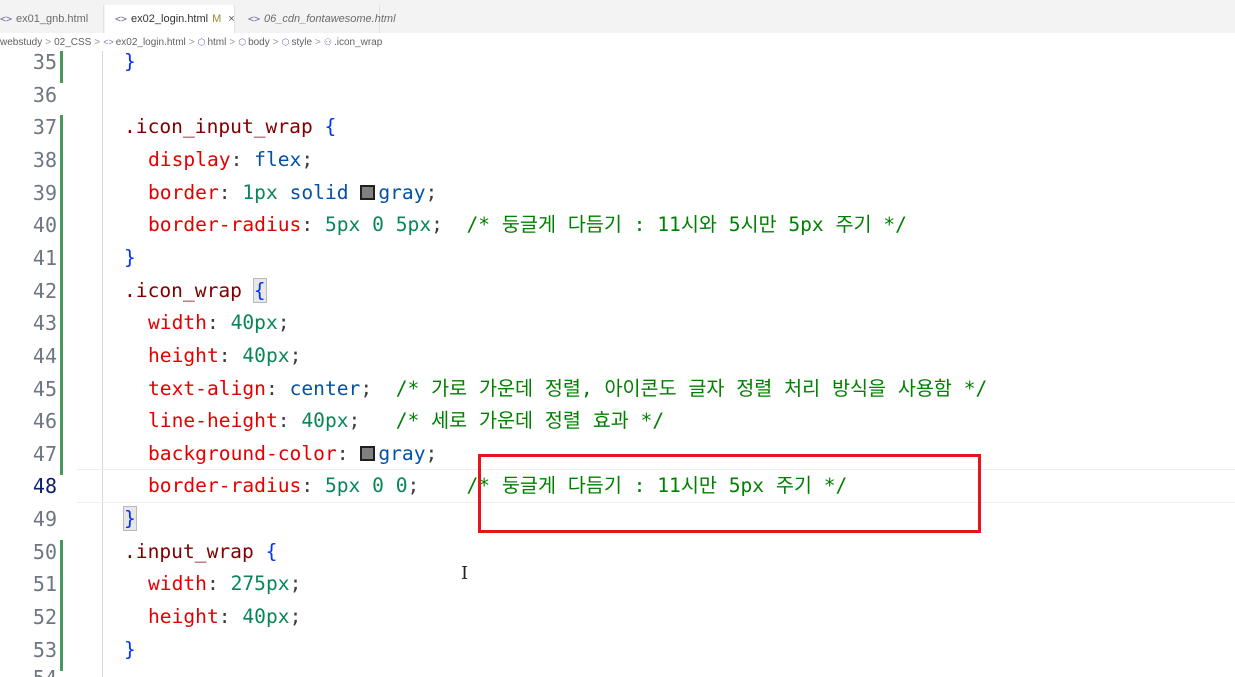 Image resolution: width=1235 pixels, height=677 pixels. What do you see at coordinates (617, 295) in the screenshot?
I see `code-line: 42 .icon_wrap {` at bounding box center [617, 295].